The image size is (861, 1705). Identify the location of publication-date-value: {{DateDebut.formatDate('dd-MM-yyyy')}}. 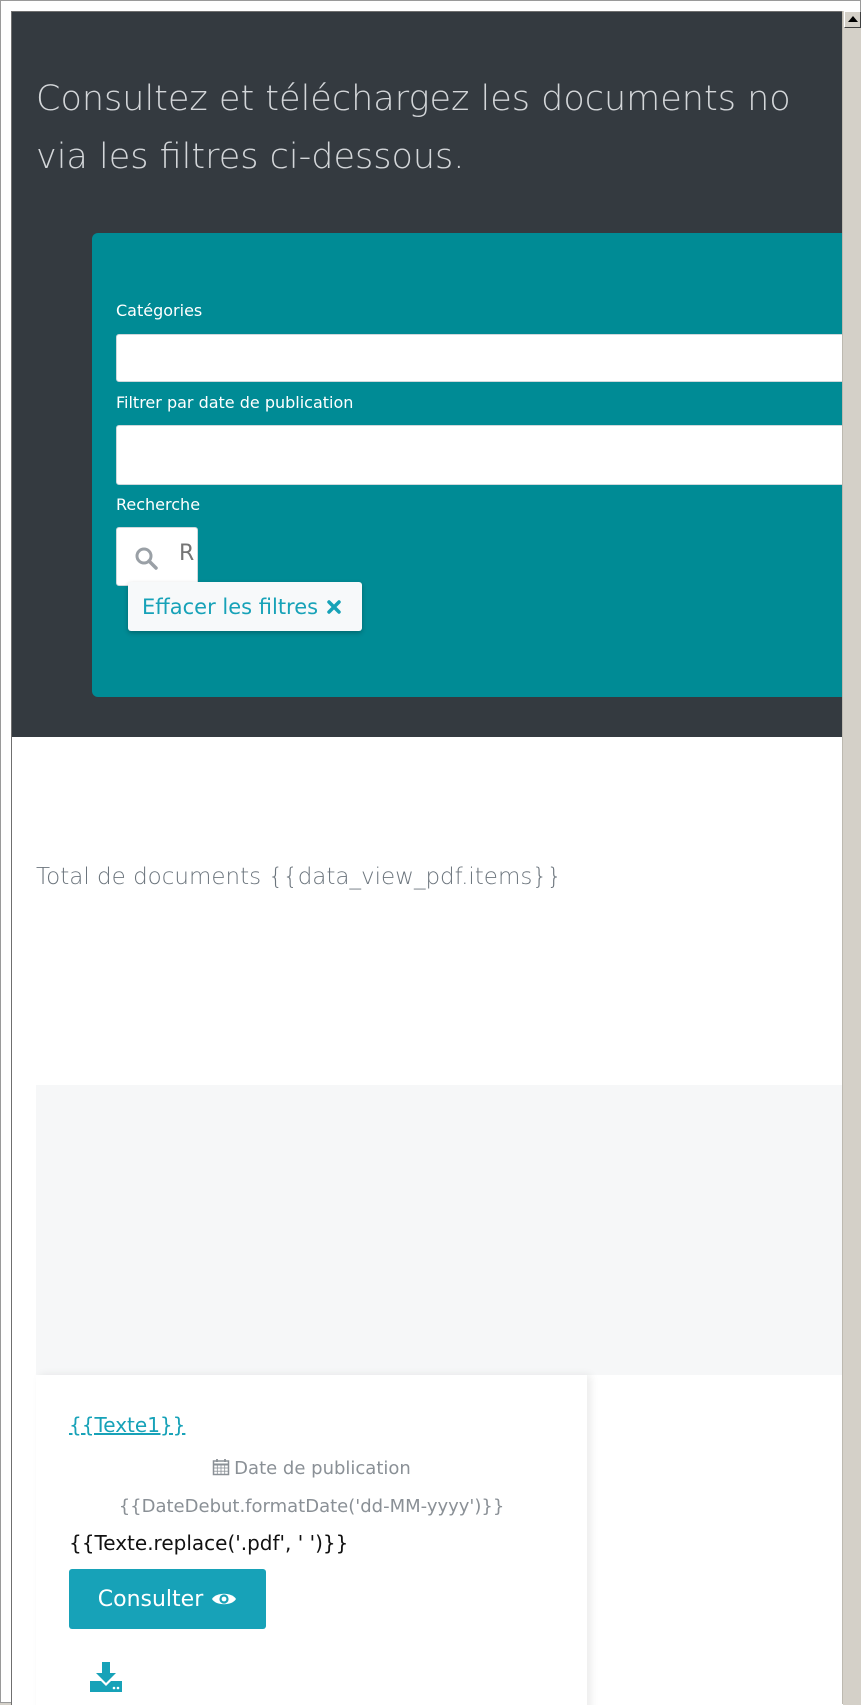
(311, 1506).